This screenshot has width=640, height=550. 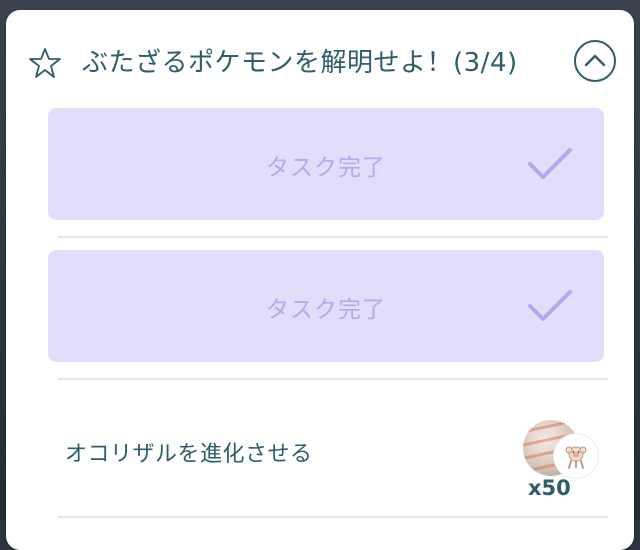 I want to click on task-reward: x50, so click(x=561, y=460).